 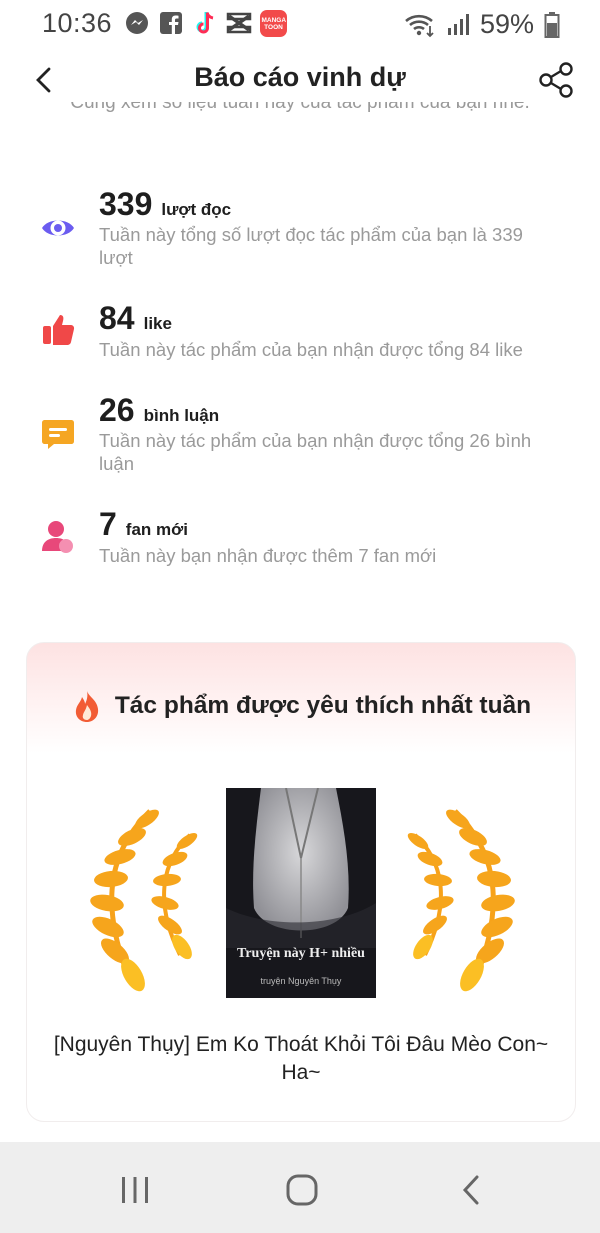 I want to click on share-icon, so click(x=556, y=80).